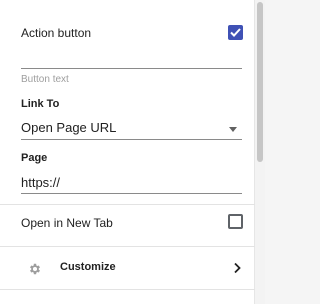  I want to click on page-url-input: https://, so click(40, 182).